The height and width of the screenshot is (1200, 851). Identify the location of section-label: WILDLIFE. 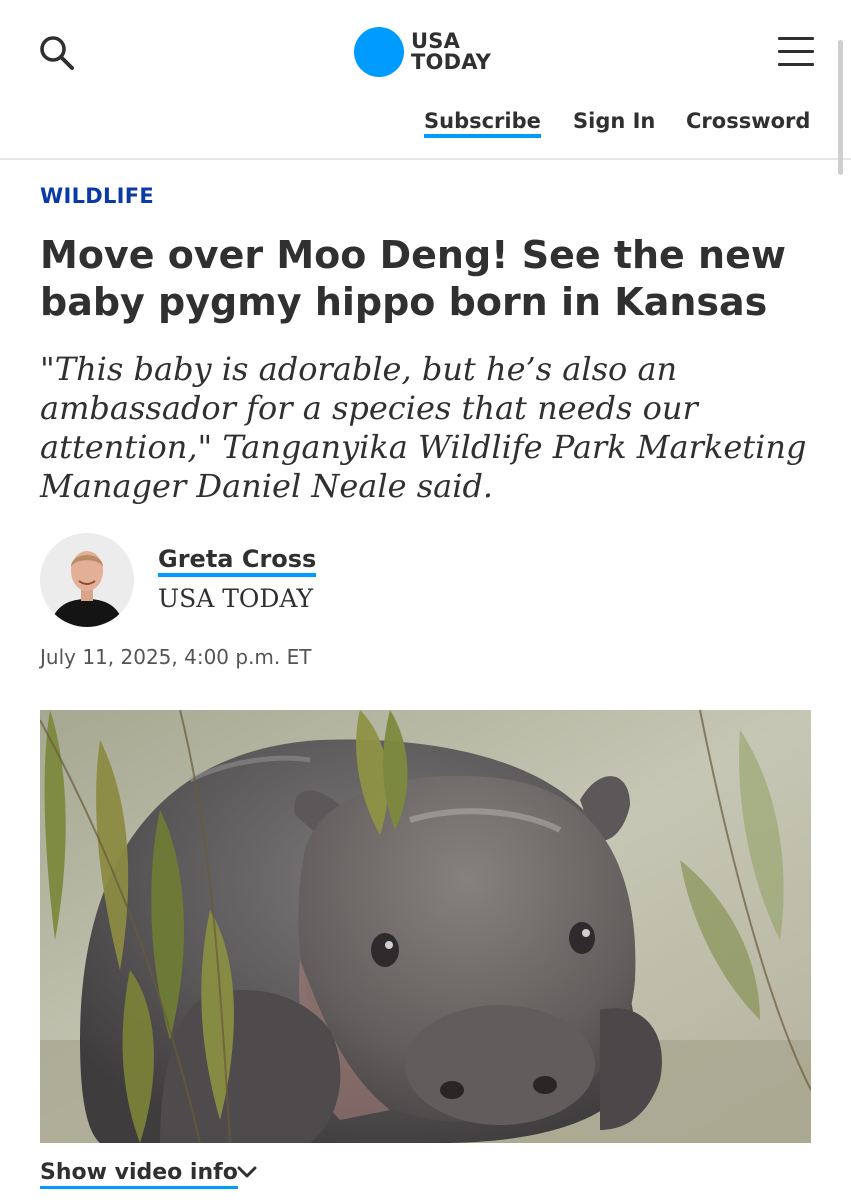
(97, 196).